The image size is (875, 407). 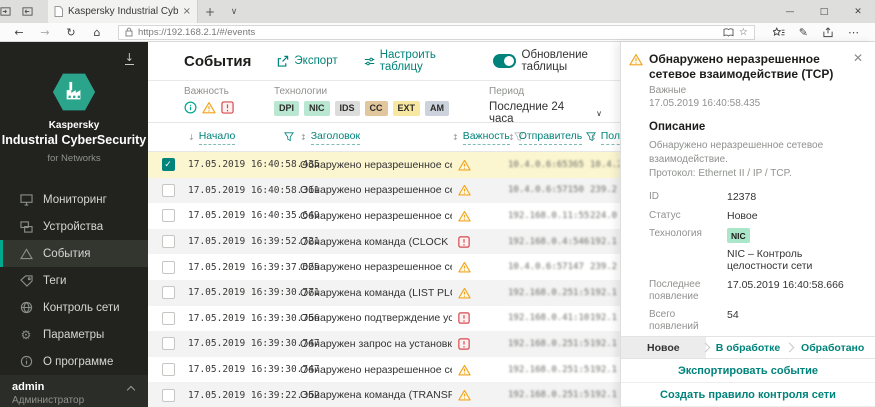 I want to click on url-text: https://192.168.2.1/#/events, so click(x=428, y=32).